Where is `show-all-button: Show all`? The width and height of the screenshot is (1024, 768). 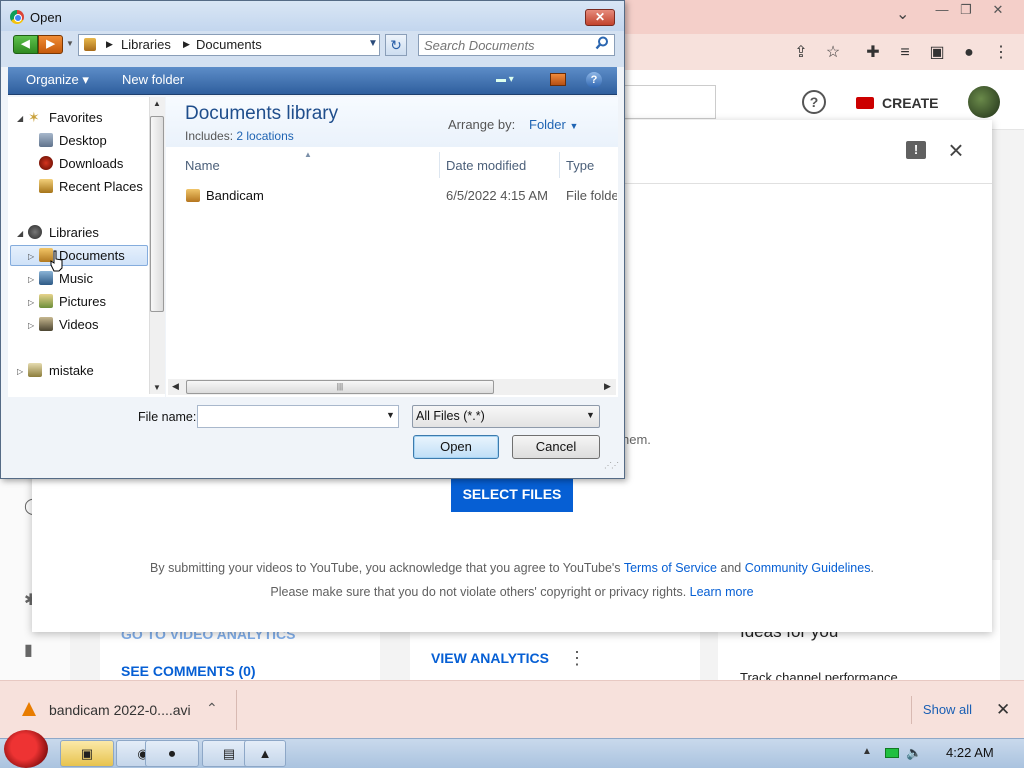
show-all-button: Show all is located at coordinates (947, 710).